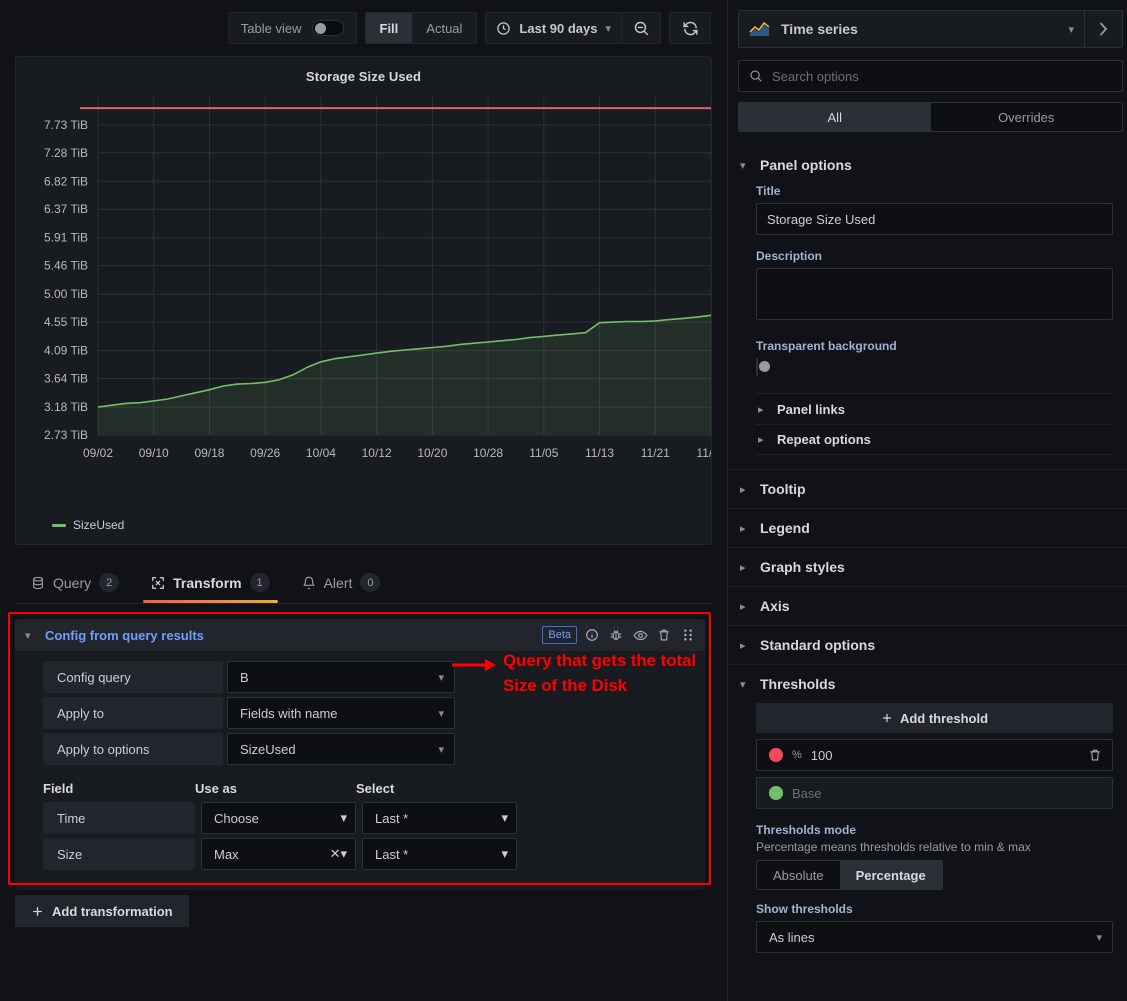  Describe the element at coordinates (763, 367) in the screenshot. I see `transparent-background-switch` at that location.